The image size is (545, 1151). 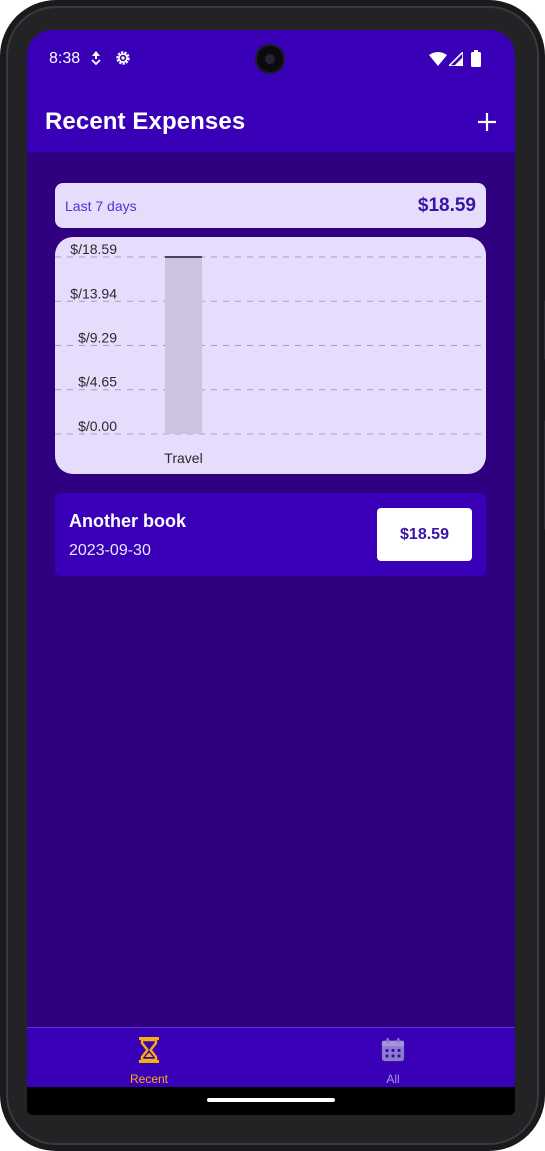 I want to click on wifi-icon, so click(x=438, y=59).